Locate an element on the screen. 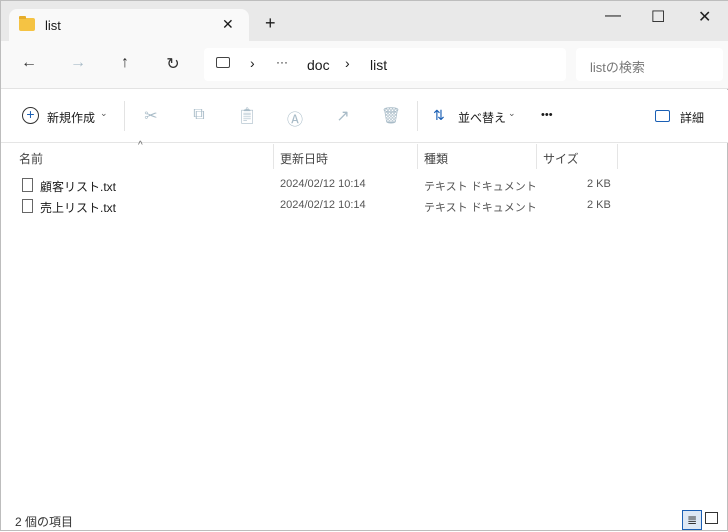 This screenshot has width=728, height=532. breadcrumb-ellipsis: ··· is located at coordinates (282, 62).